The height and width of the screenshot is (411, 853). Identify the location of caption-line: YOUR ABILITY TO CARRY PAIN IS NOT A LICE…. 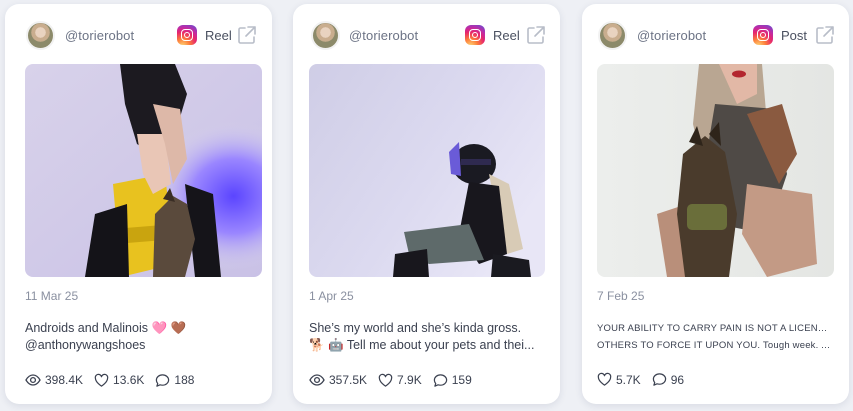
(715, 328).